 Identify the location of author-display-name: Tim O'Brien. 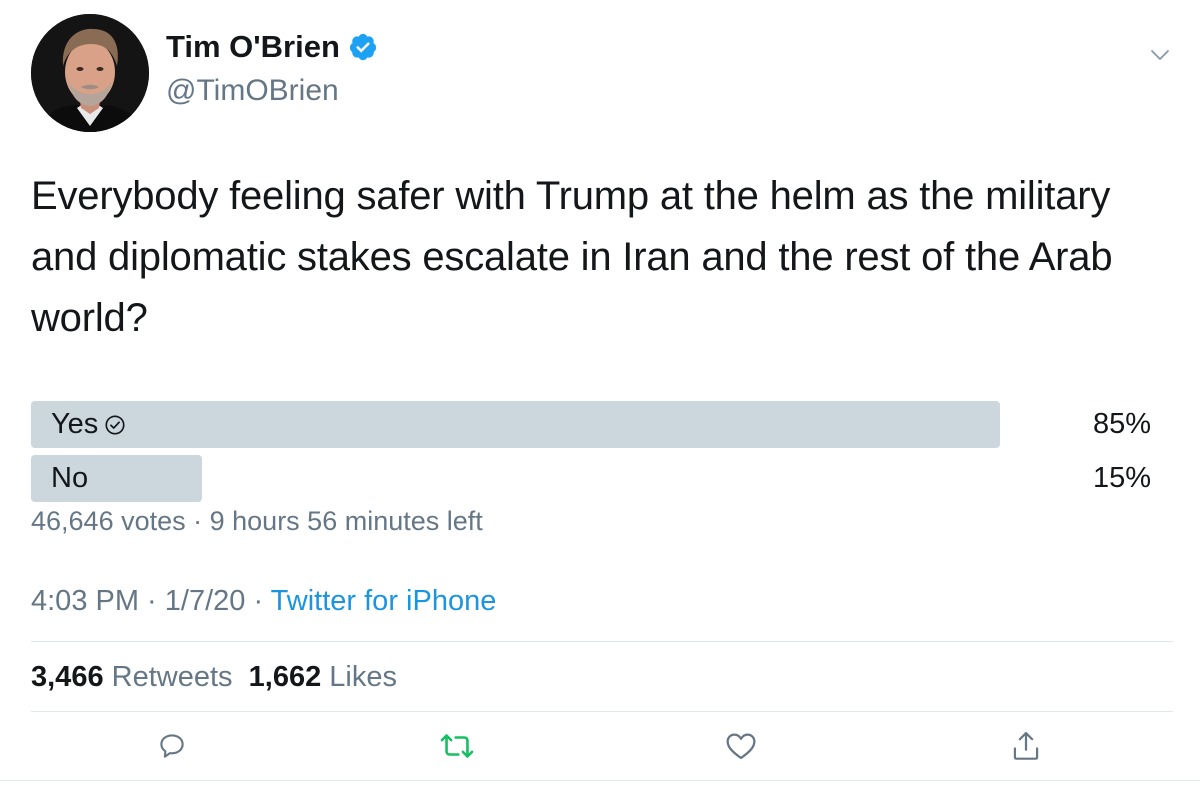
(253, 47).